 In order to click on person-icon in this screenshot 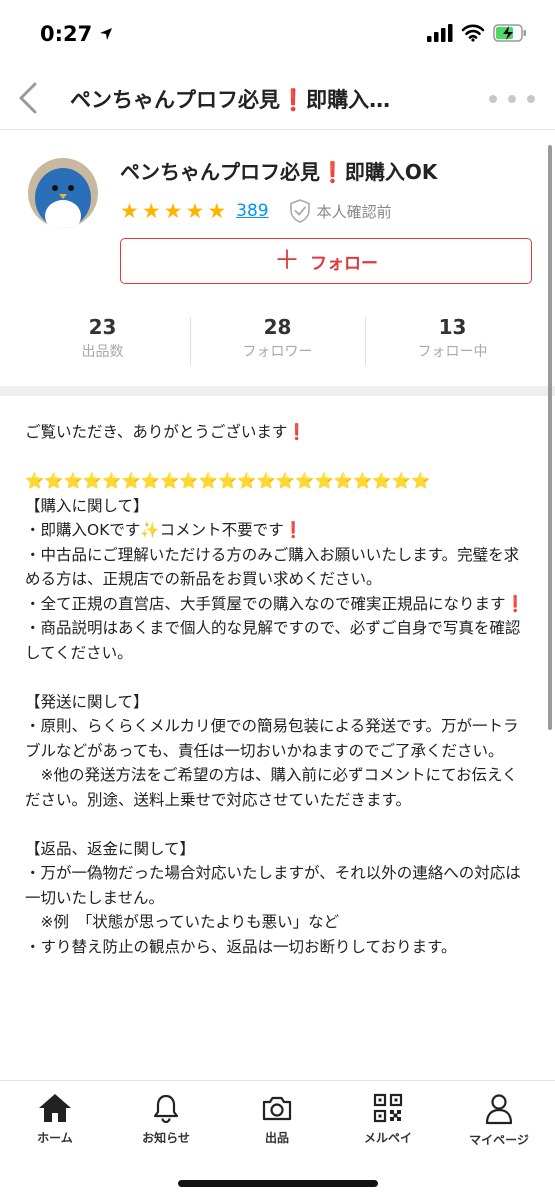, I will do `click(499, 1109)`.